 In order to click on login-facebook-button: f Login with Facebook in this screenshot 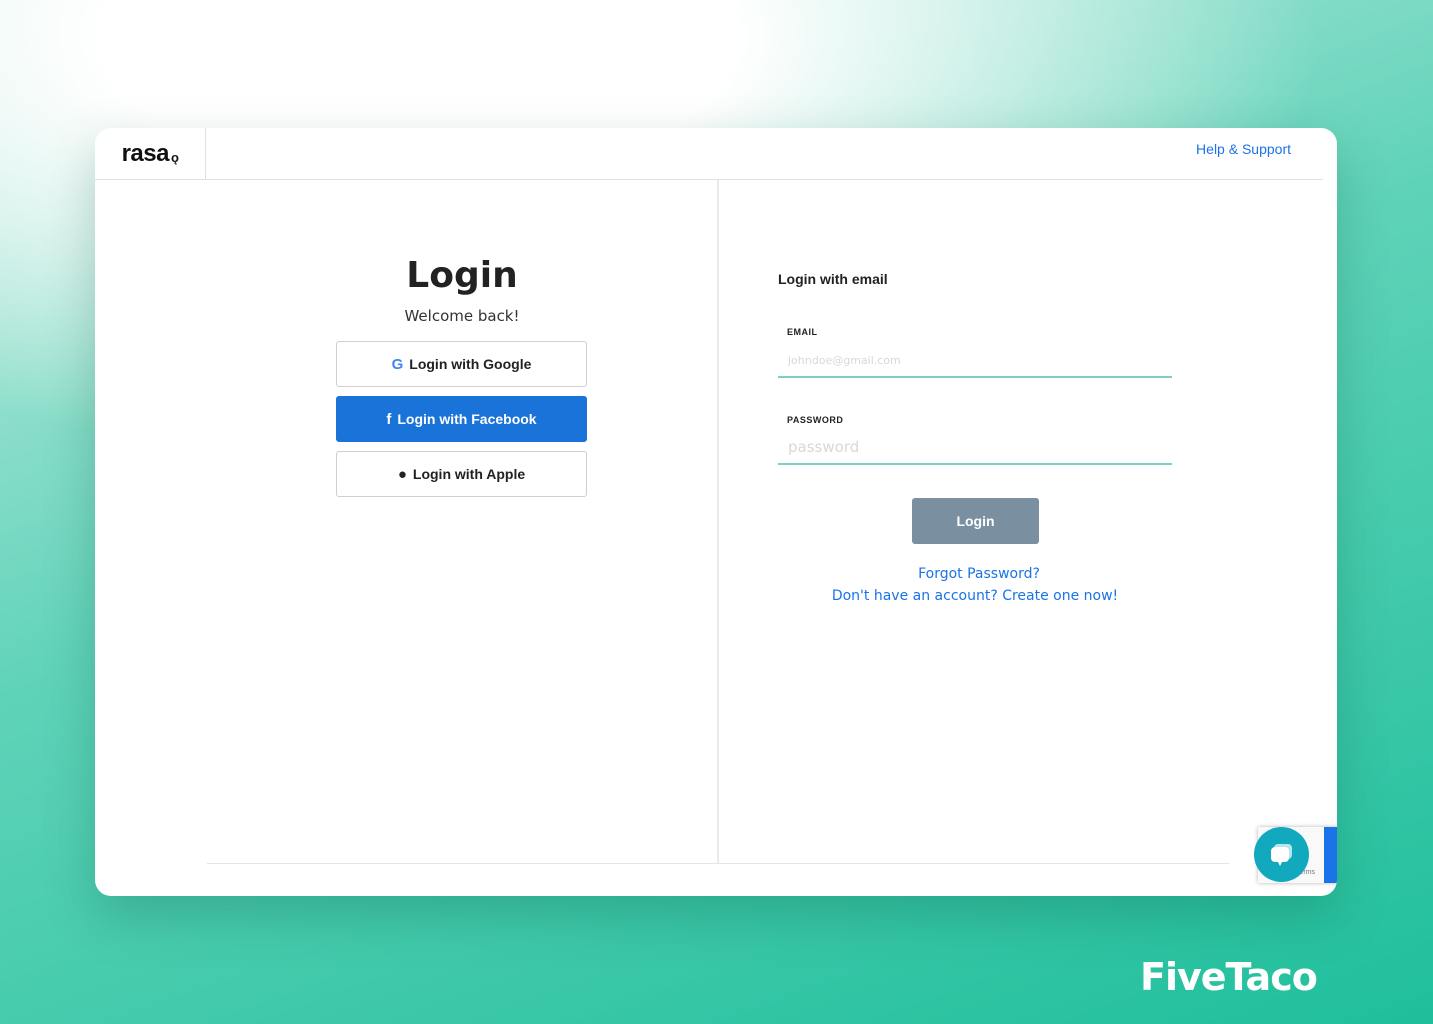, I will do `click(461, 419)`.